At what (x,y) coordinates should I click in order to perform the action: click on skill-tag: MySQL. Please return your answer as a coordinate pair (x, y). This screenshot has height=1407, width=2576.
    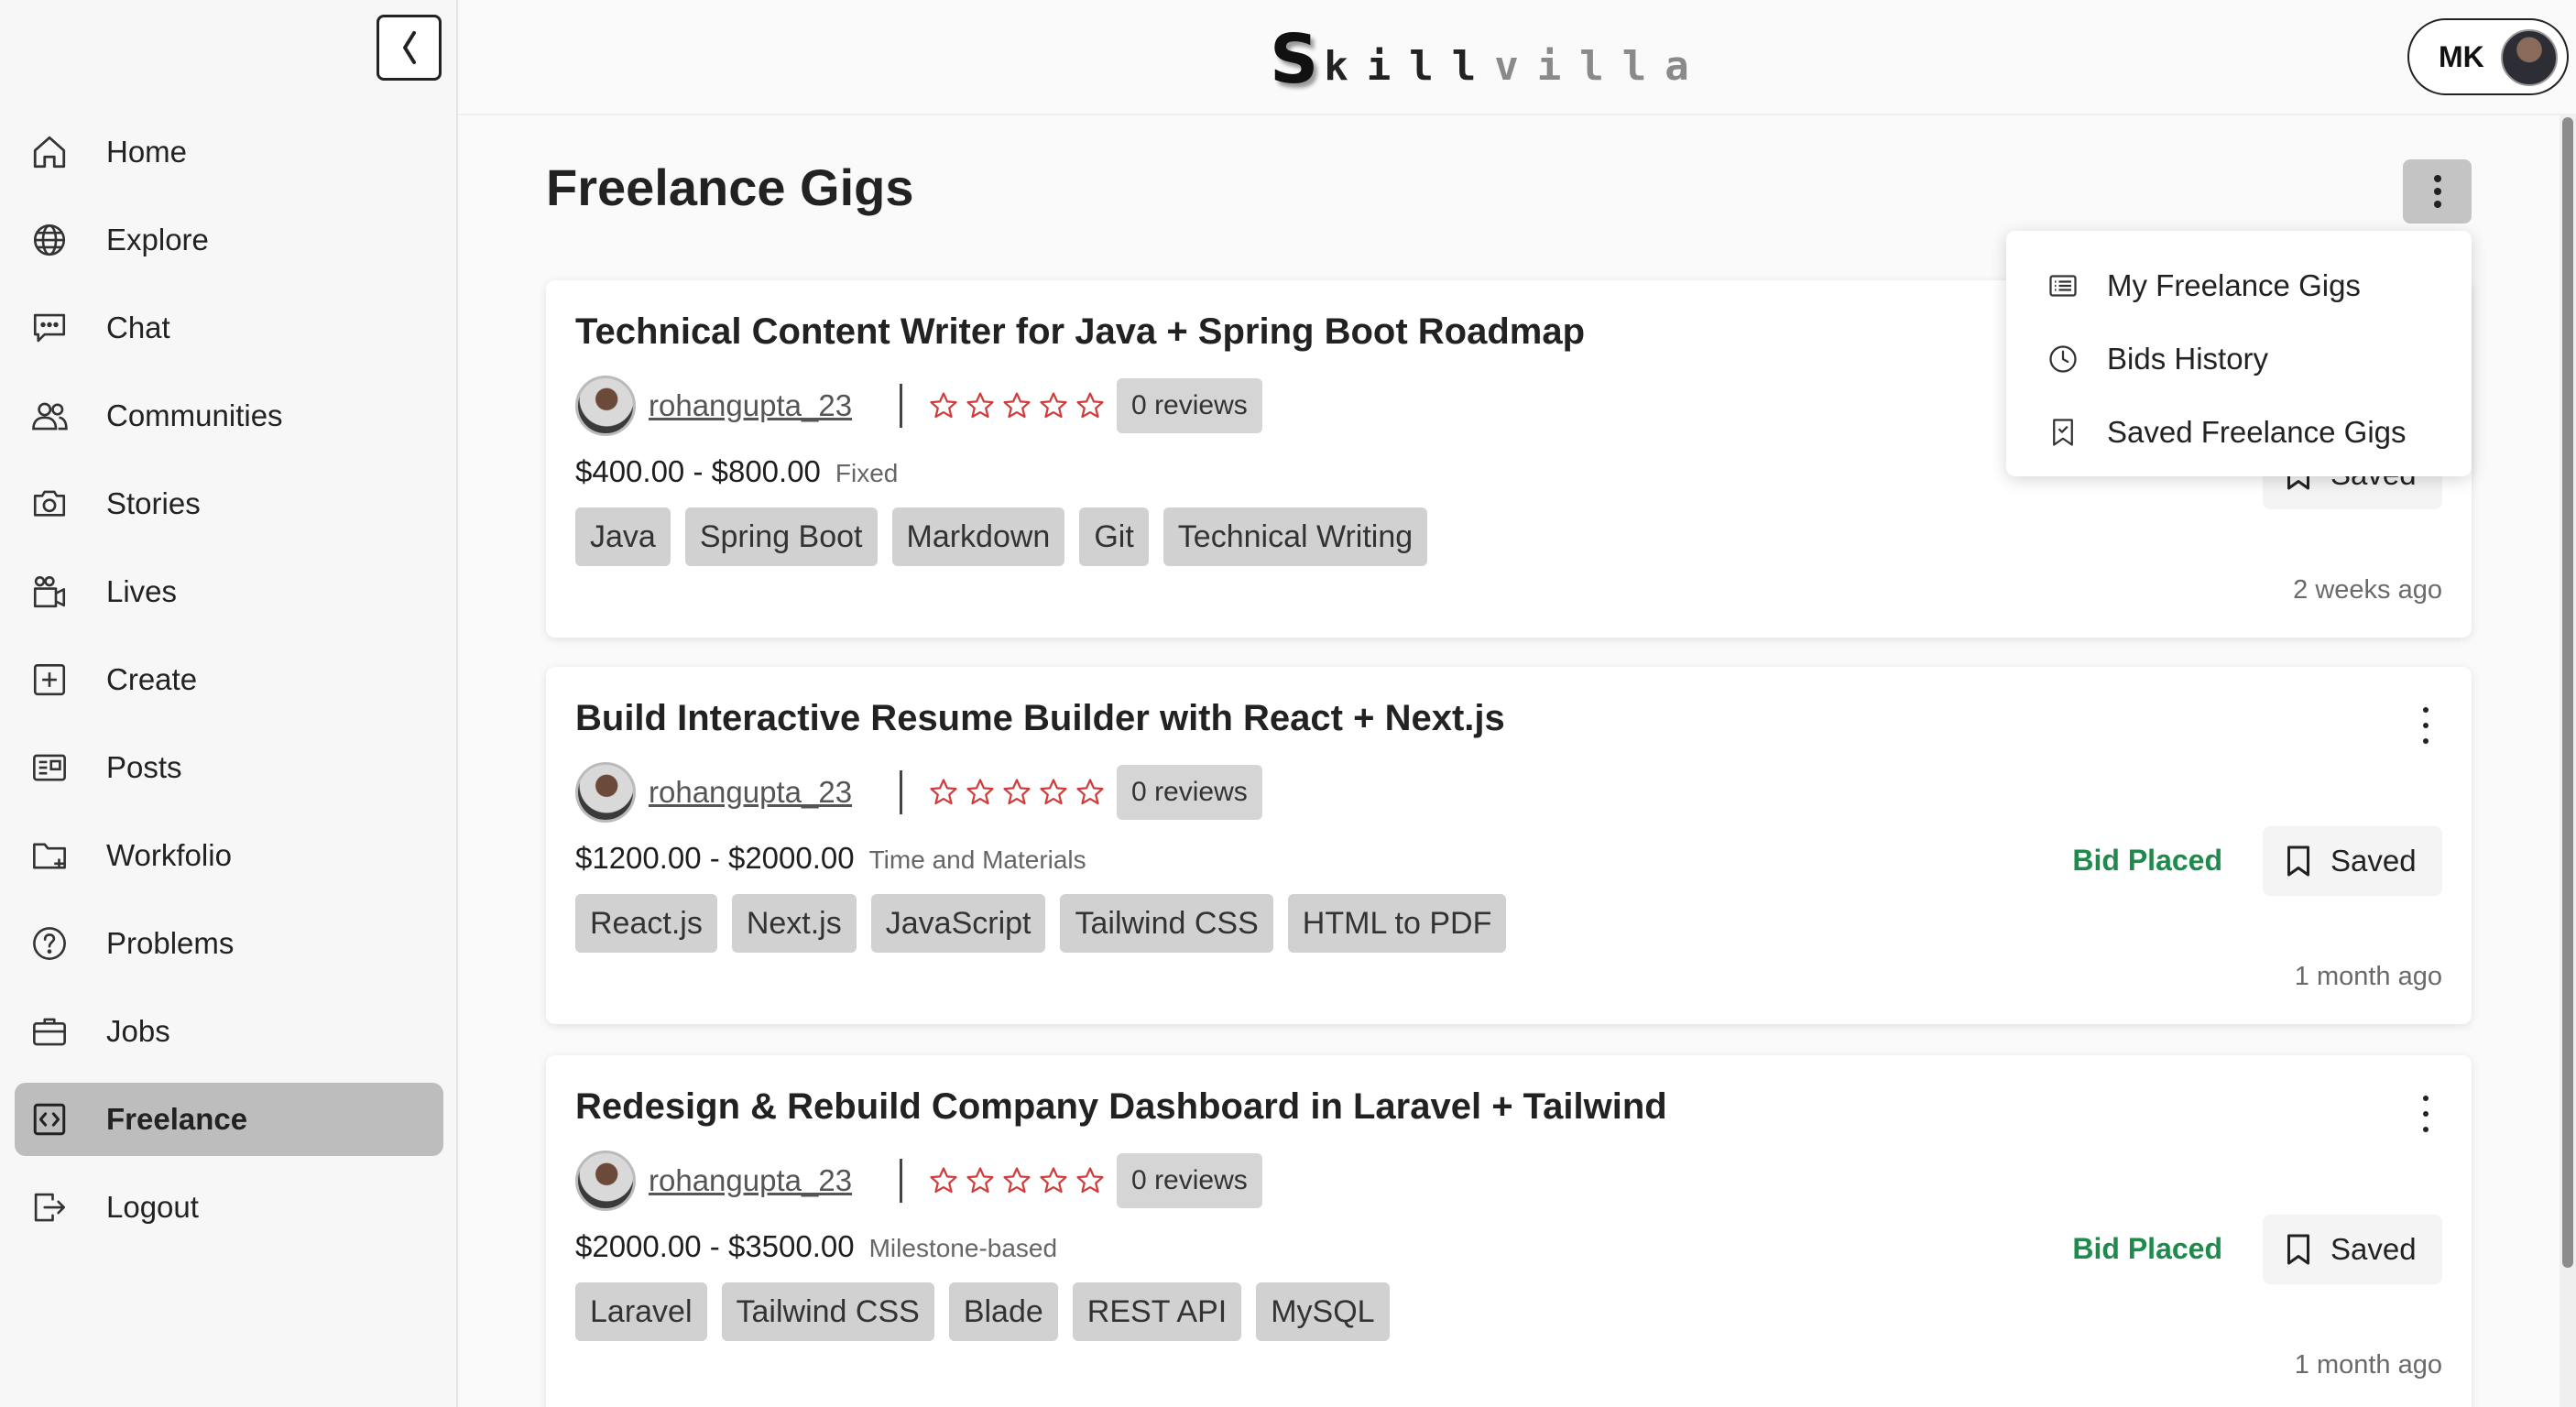
    Looking at the image, I should click on (1323, 1311).